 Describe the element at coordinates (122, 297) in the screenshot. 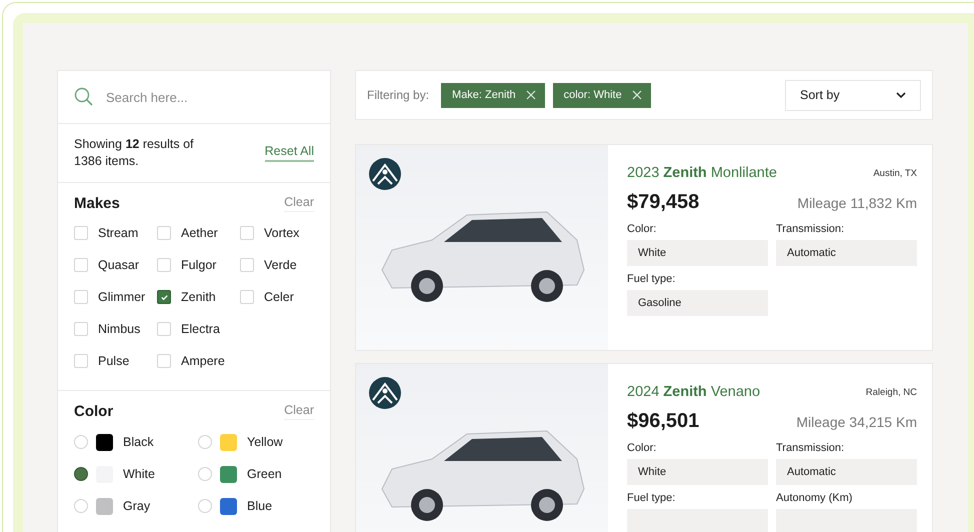

I see `checkbox-label: Glimmer` at that location.